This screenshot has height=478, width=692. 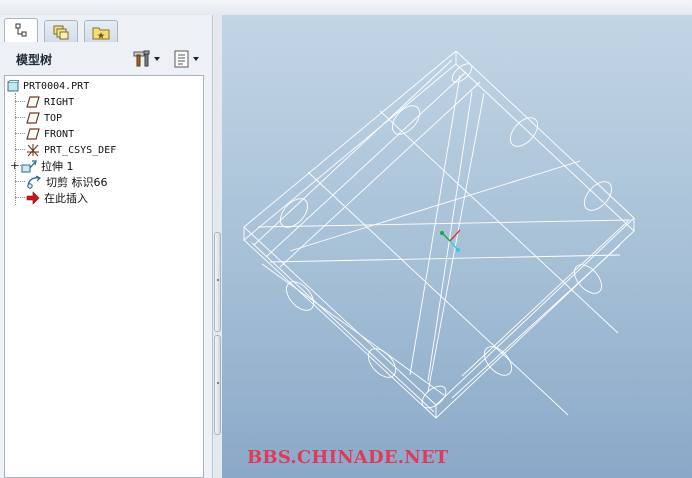 I want to click on cross-bar-edge, so click(x=456, y=242).